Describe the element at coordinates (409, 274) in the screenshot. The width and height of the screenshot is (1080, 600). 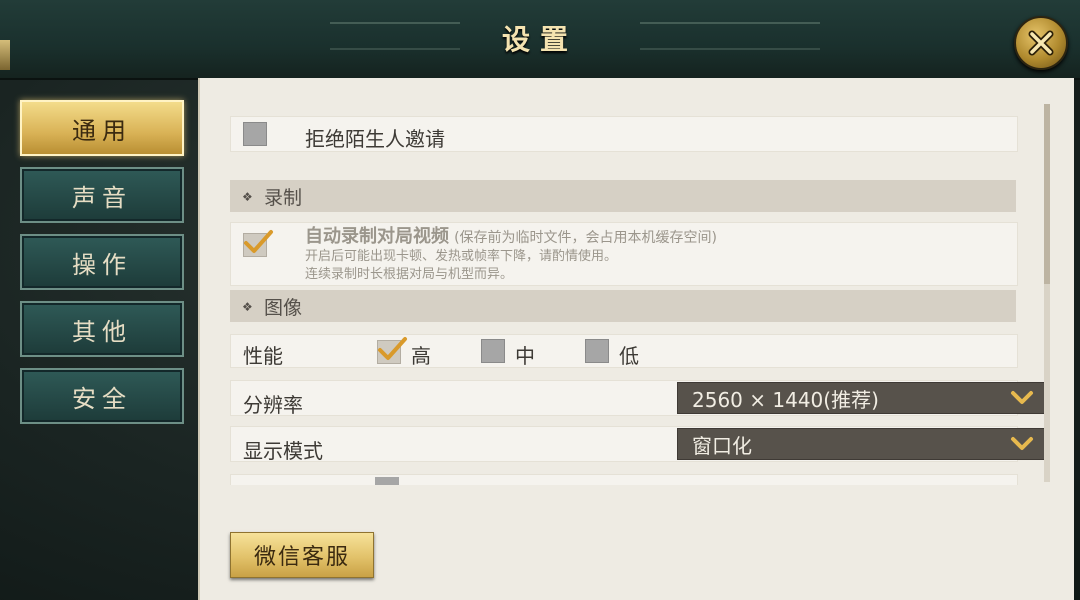
I see `auto-record-desc-2: 连续录制时长根据对局与机型而异。` at that location.